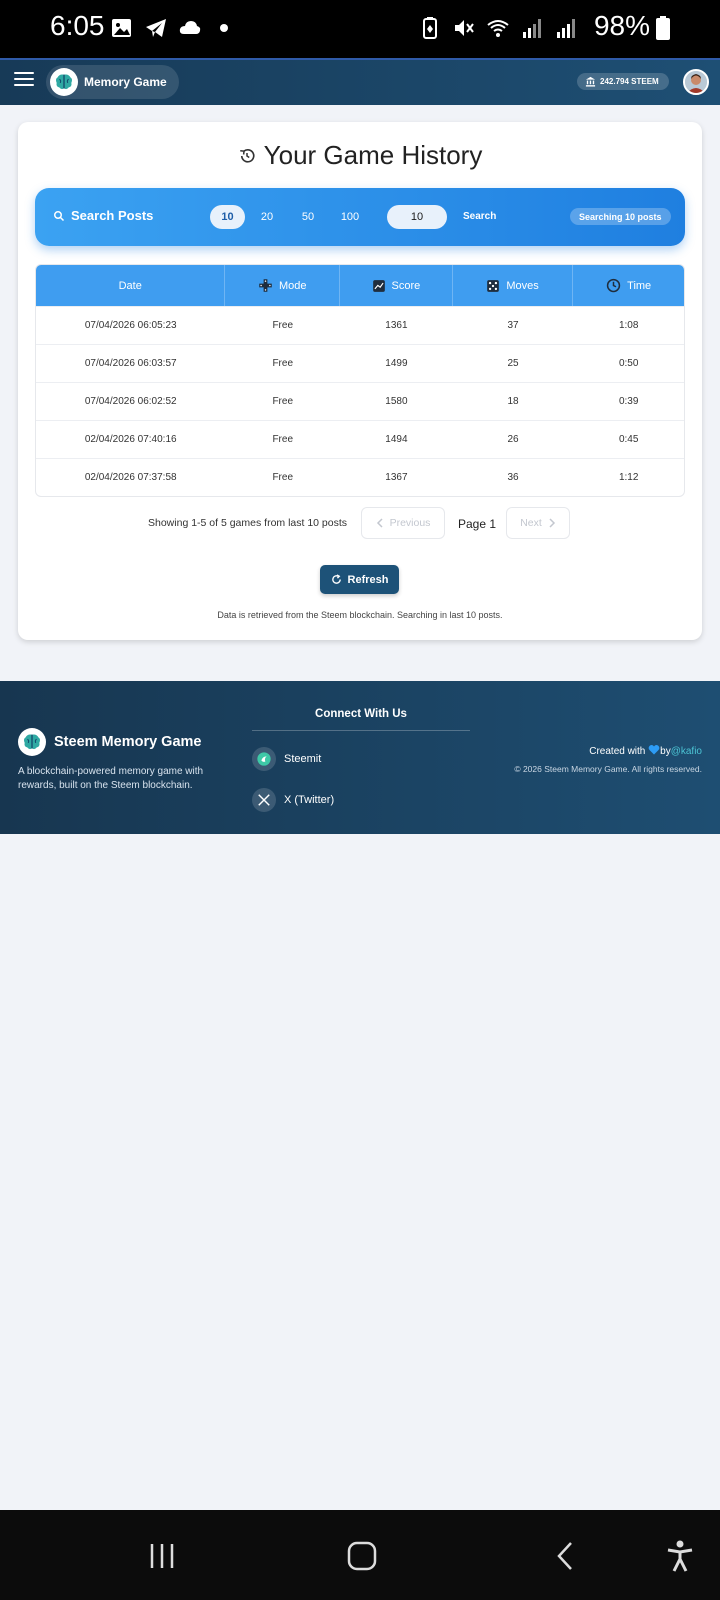 Image resolution: width=720 pixels, height=1600 pixels. I want to click on history-icon, so click(247, 155).